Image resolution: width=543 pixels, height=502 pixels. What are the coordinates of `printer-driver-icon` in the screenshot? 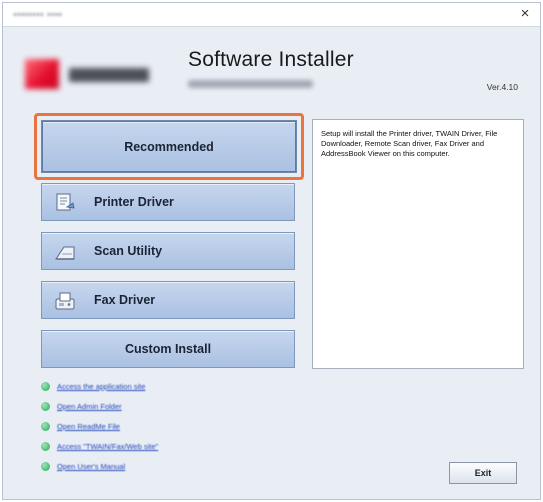 It's located at (65, 202).